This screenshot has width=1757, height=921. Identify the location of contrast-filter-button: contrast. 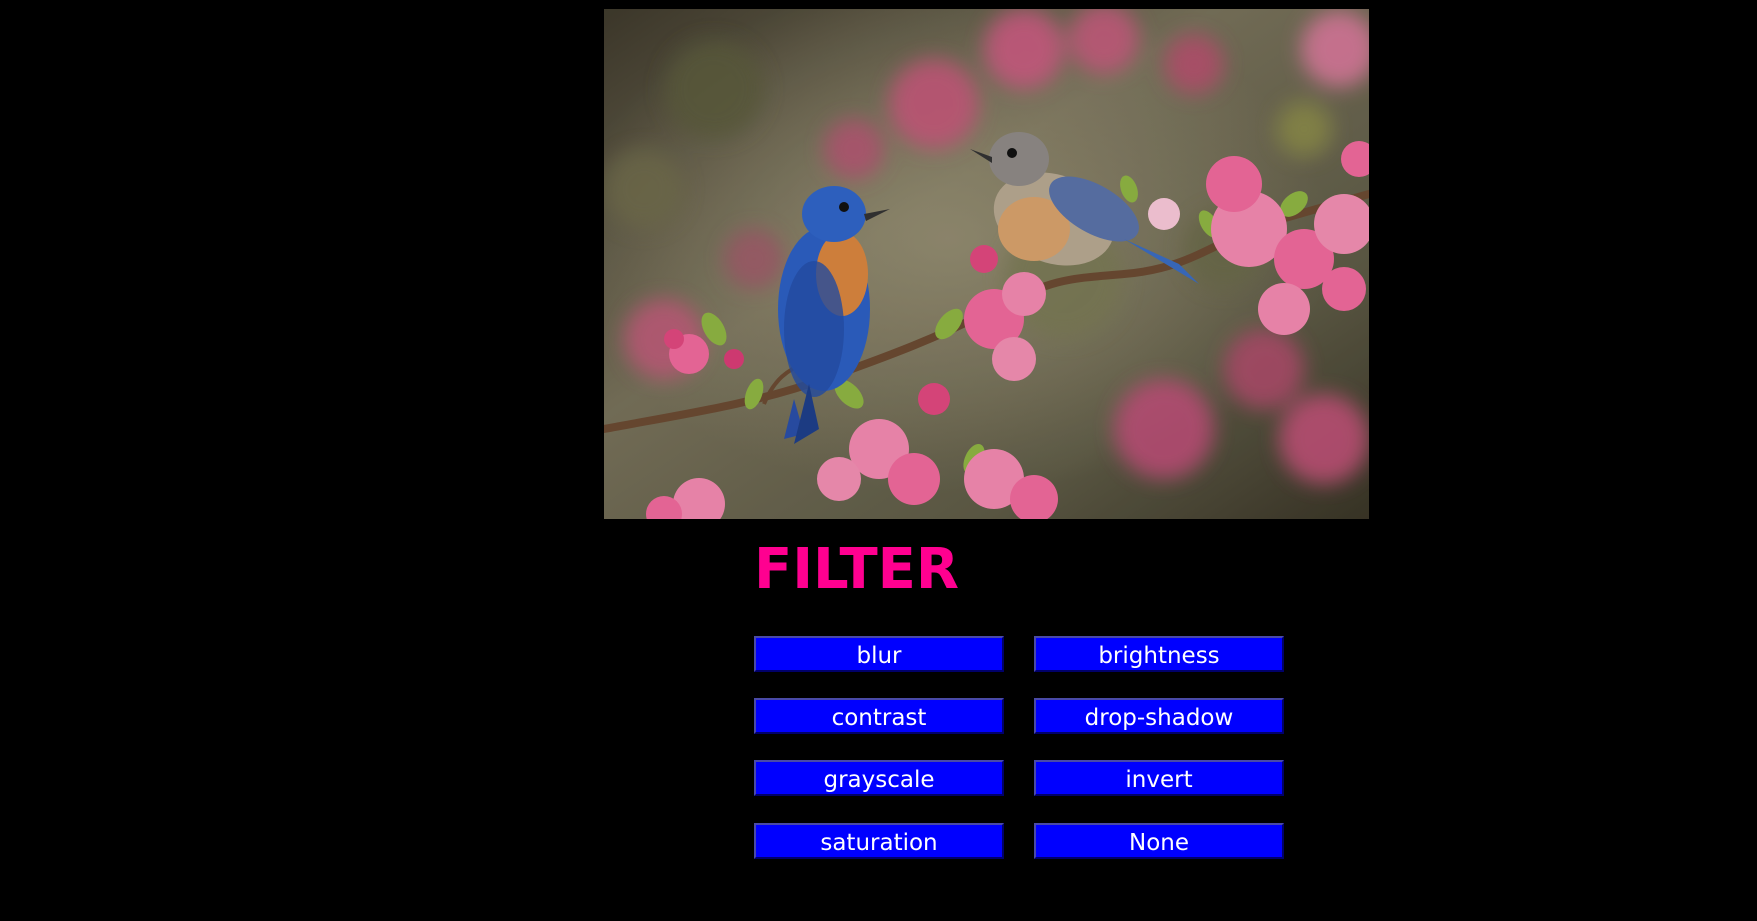
(879, 716).